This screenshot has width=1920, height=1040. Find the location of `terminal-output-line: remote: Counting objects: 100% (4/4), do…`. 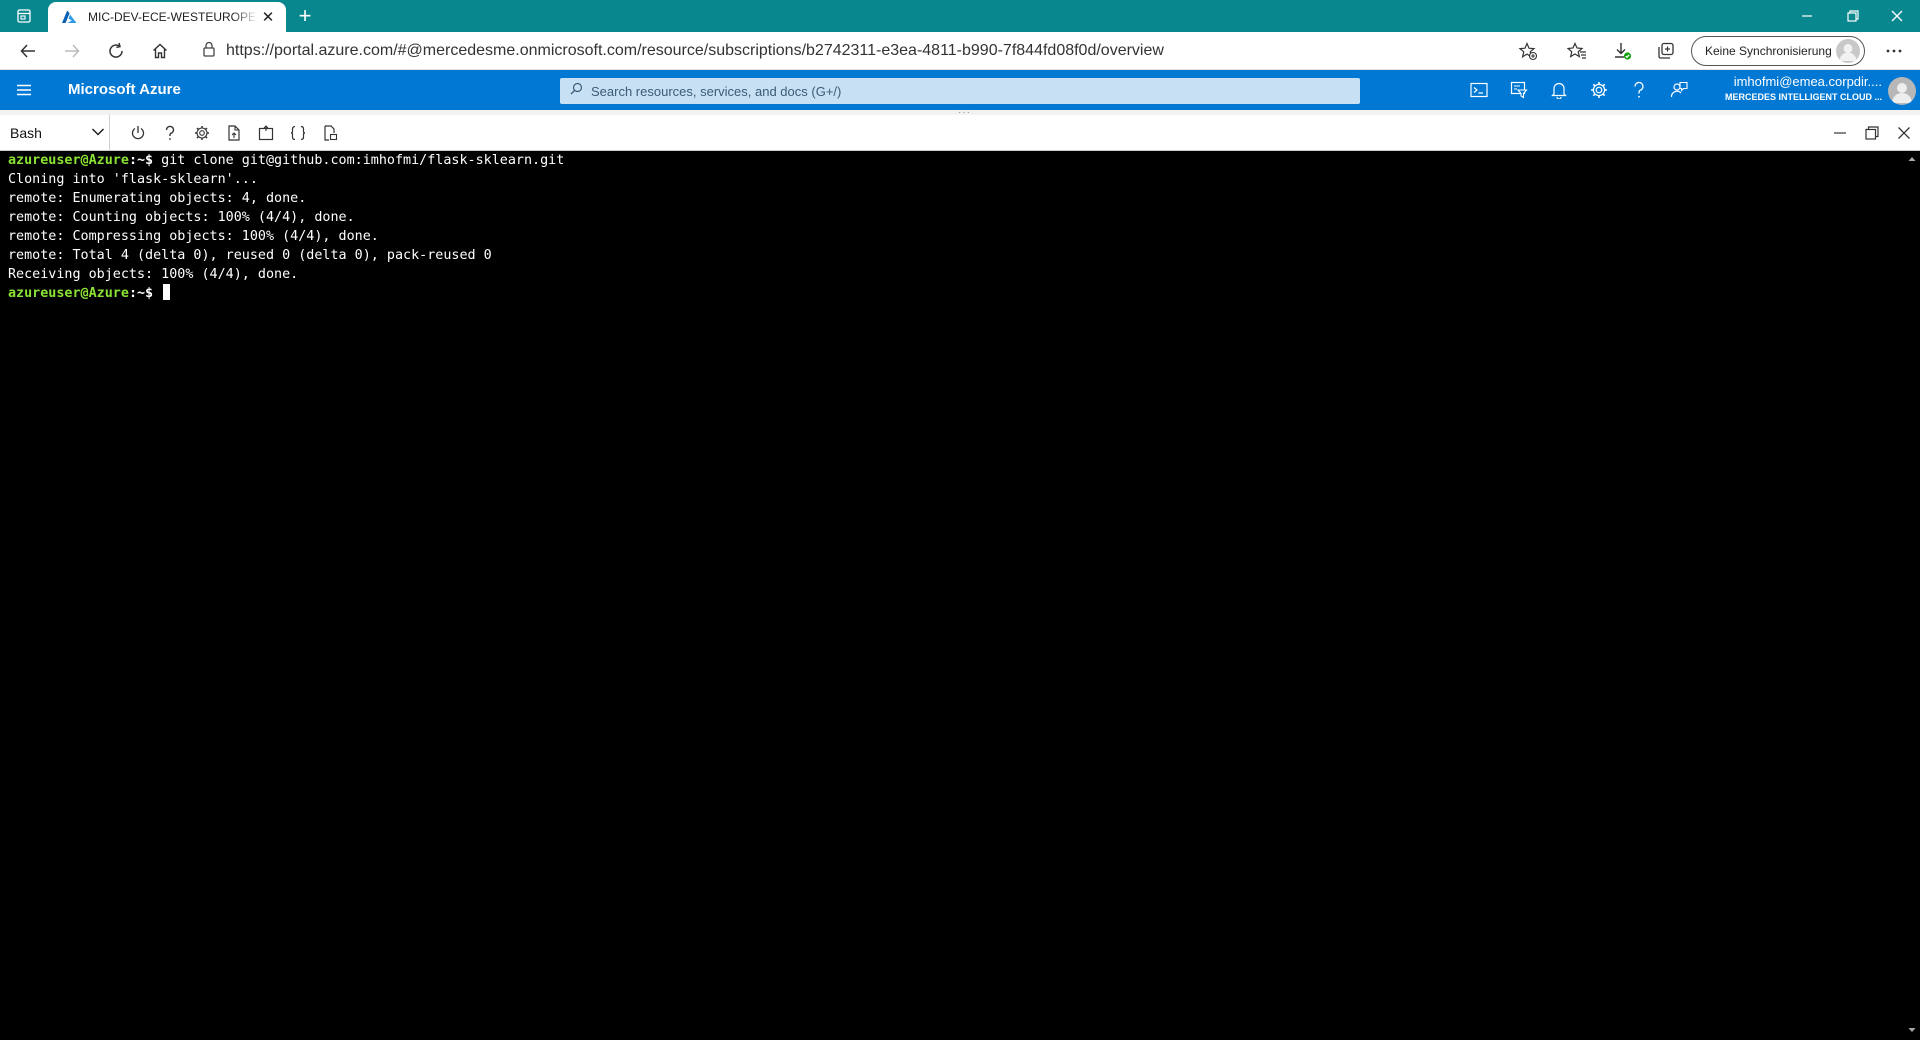

terminal-output-line: remote: Counting objects: 100% (4/4), do… is located at coordinates (181, 217).